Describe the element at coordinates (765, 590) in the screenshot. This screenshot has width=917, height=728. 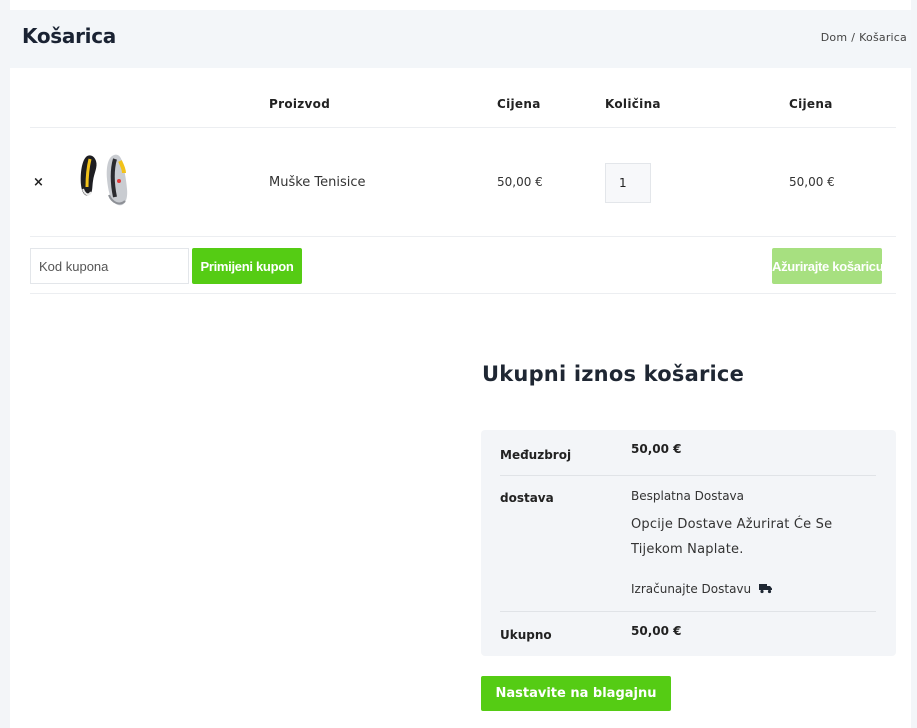
I see `truck-icon` at that location.